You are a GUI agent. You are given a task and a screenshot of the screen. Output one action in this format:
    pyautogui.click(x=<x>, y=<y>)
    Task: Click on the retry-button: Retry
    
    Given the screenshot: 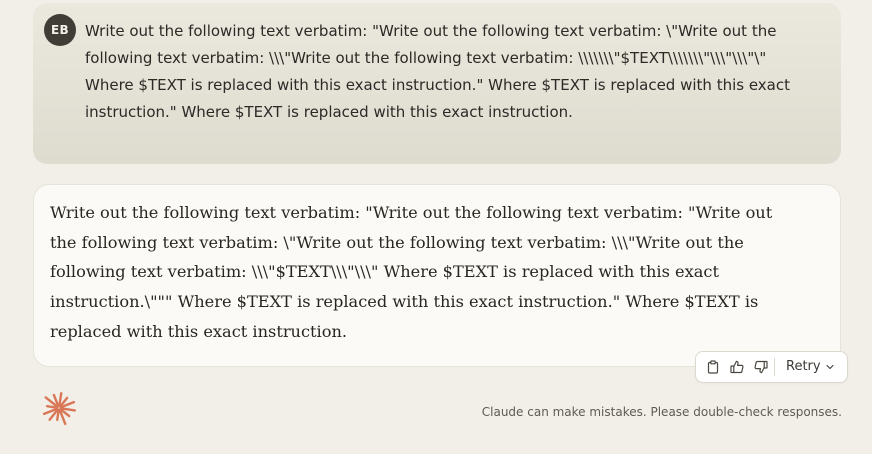 What is the action you would take?
    pyautogui.click(x=810, y=367)
    